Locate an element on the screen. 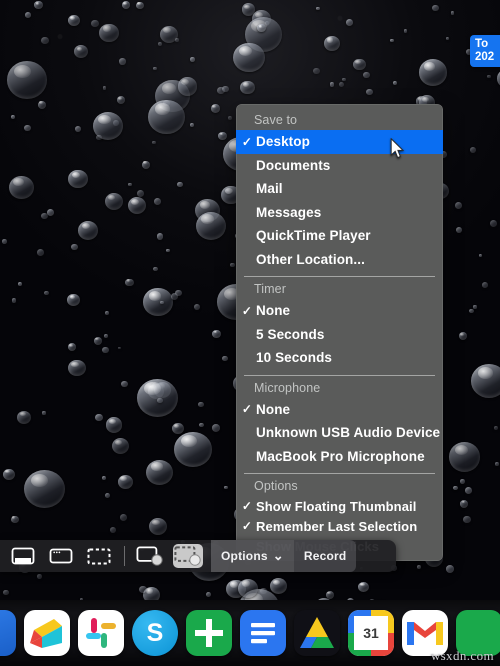  watermark: wsxdn.com is located at coordinates (462, 655).